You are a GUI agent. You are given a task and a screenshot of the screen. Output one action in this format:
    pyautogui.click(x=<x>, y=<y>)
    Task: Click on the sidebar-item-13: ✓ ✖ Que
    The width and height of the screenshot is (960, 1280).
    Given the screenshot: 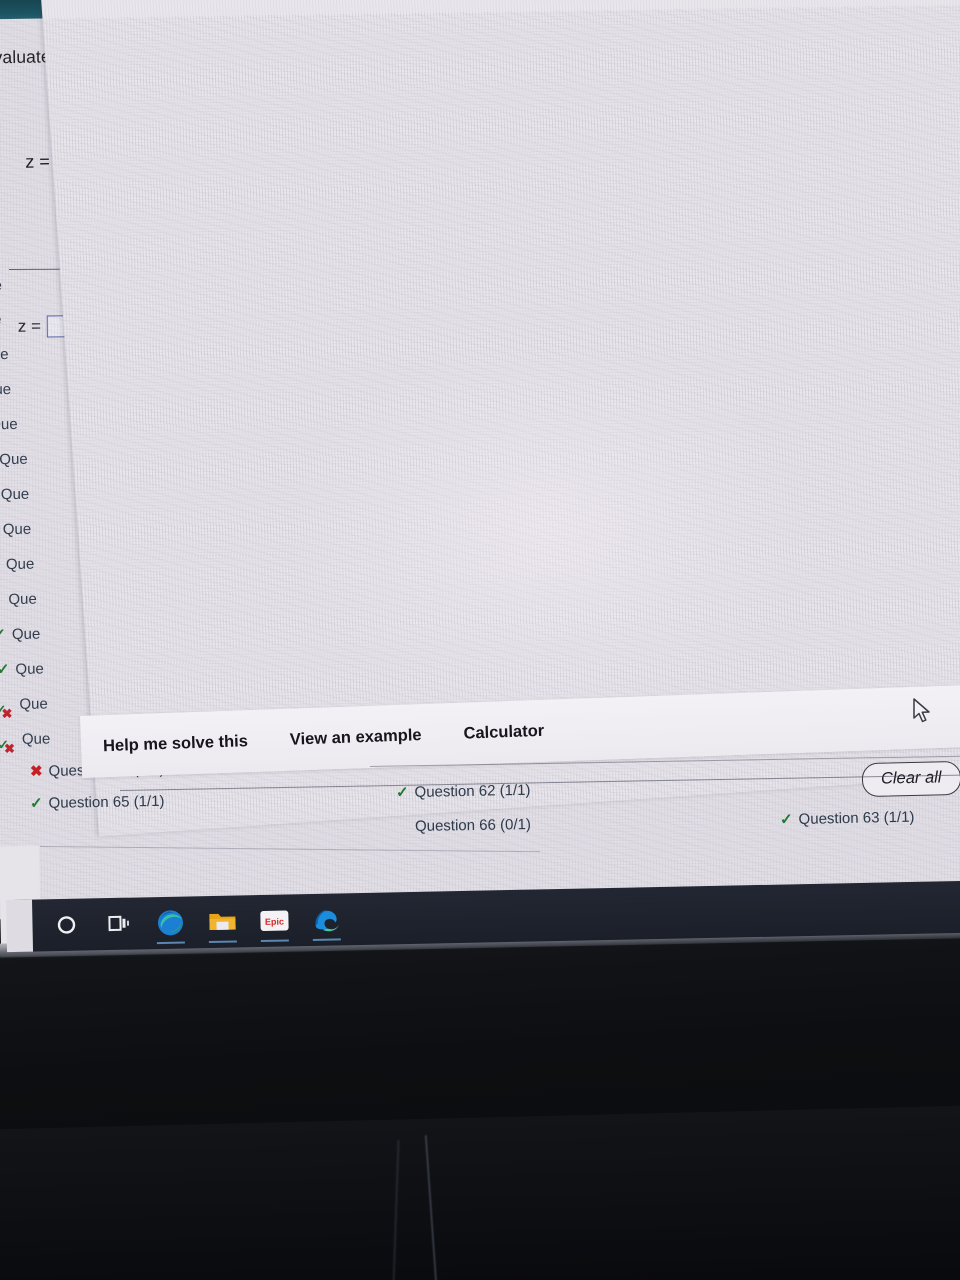 What is the action you would take?
    pyautogui.click(x=24, y=707)
    